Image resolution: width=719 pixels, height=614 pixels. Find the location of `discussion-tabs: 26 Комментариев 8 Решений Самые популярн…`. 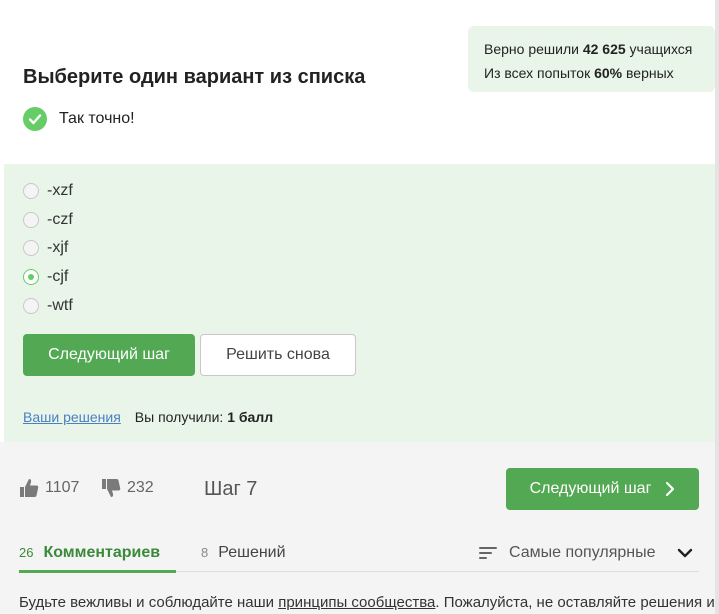

discussion-tabs: 26 Комментариев 8 Решений Самые популярн… is located at coordinates (359, 558).